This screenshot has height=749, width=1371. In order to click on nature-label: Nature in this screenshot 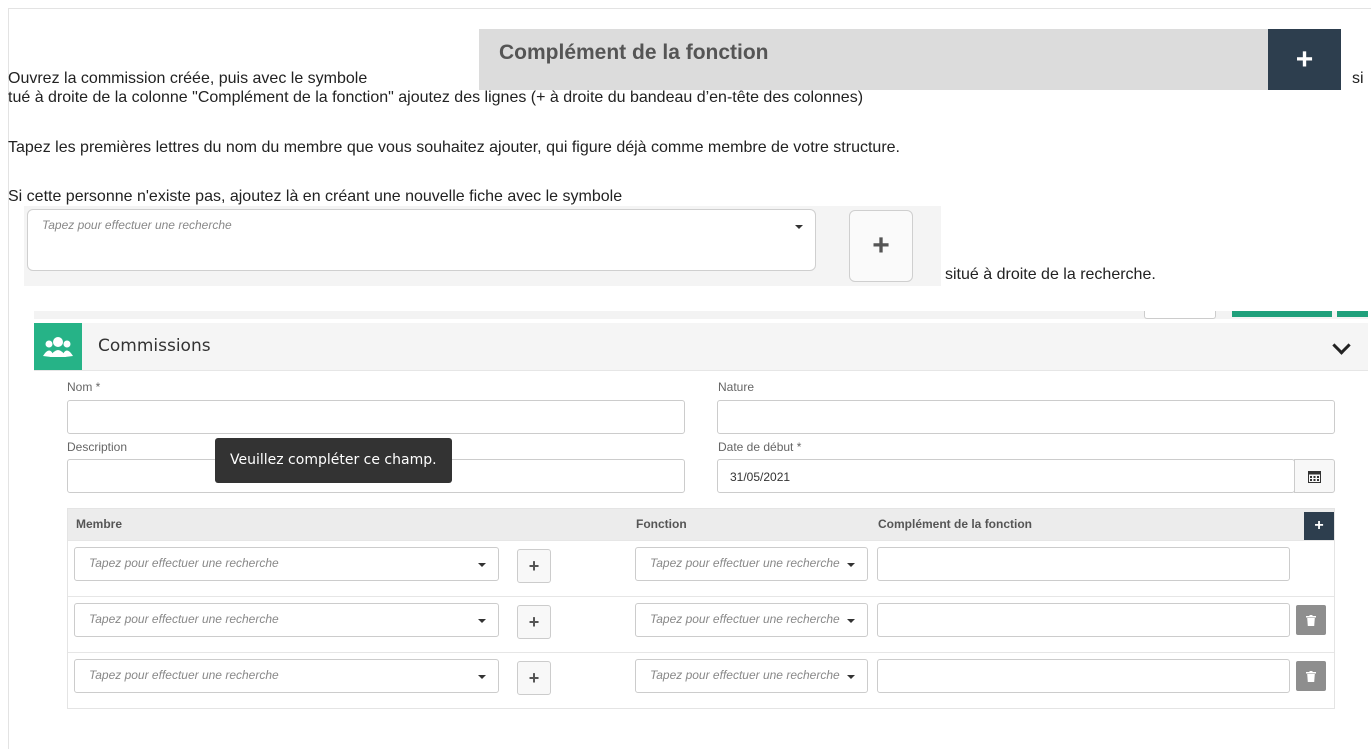, I will do `click(736, 387)`.